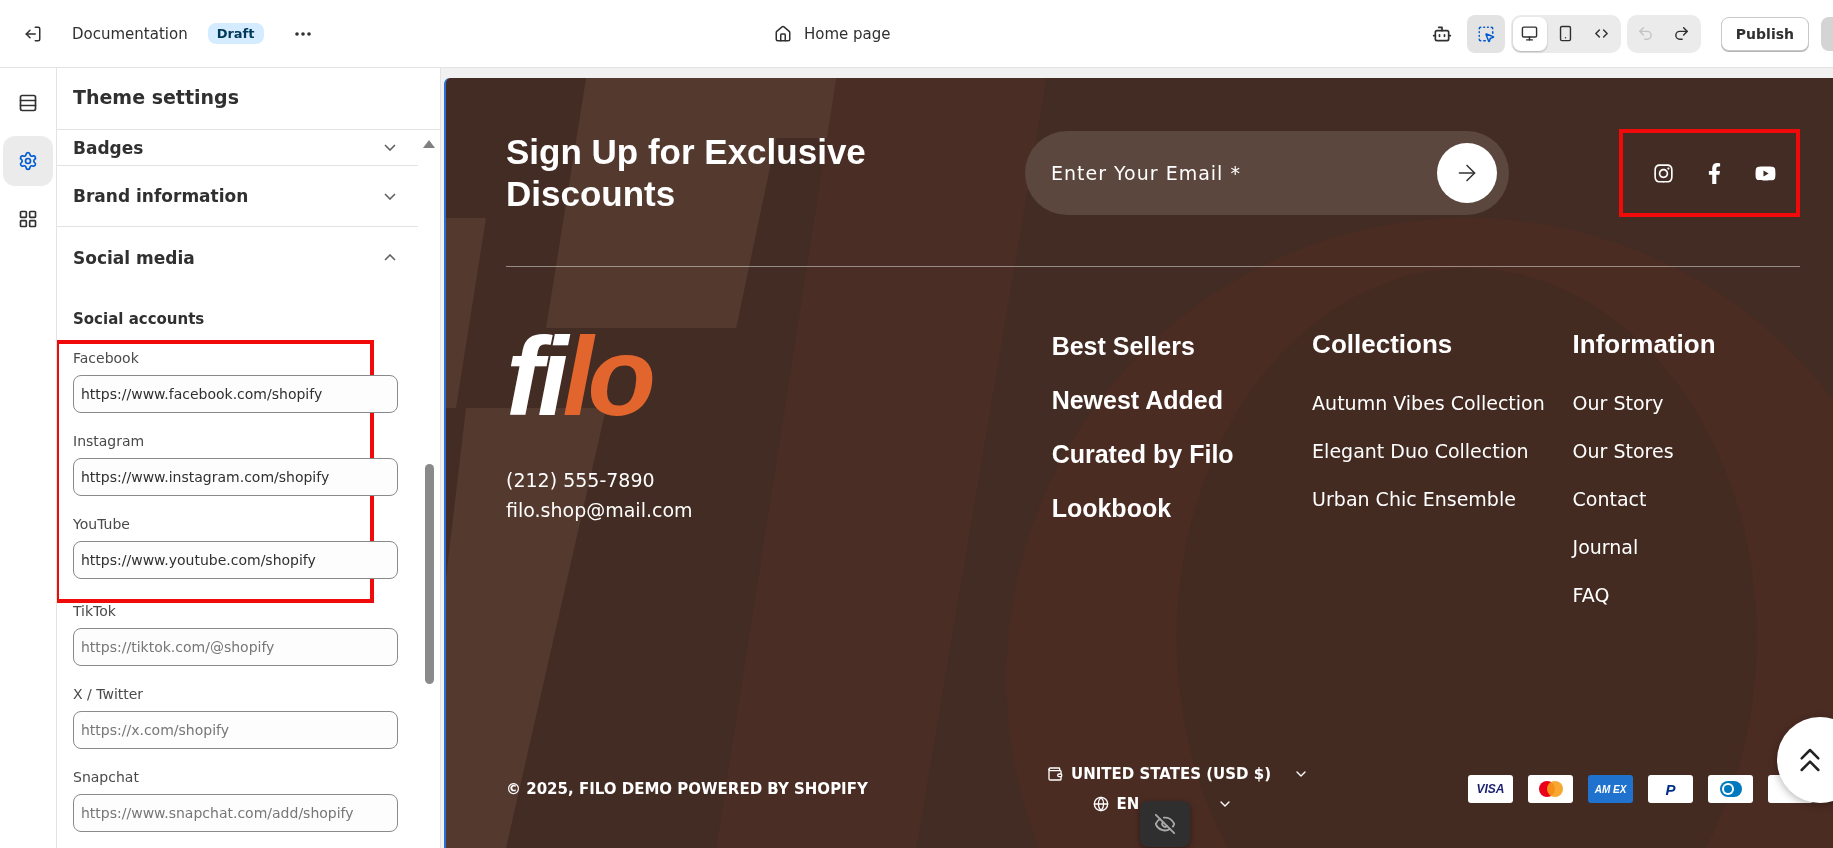 Image resolution: width=1833 pixels, height=848 pixels. I want to click on circles-icon, so click(1550, 789).